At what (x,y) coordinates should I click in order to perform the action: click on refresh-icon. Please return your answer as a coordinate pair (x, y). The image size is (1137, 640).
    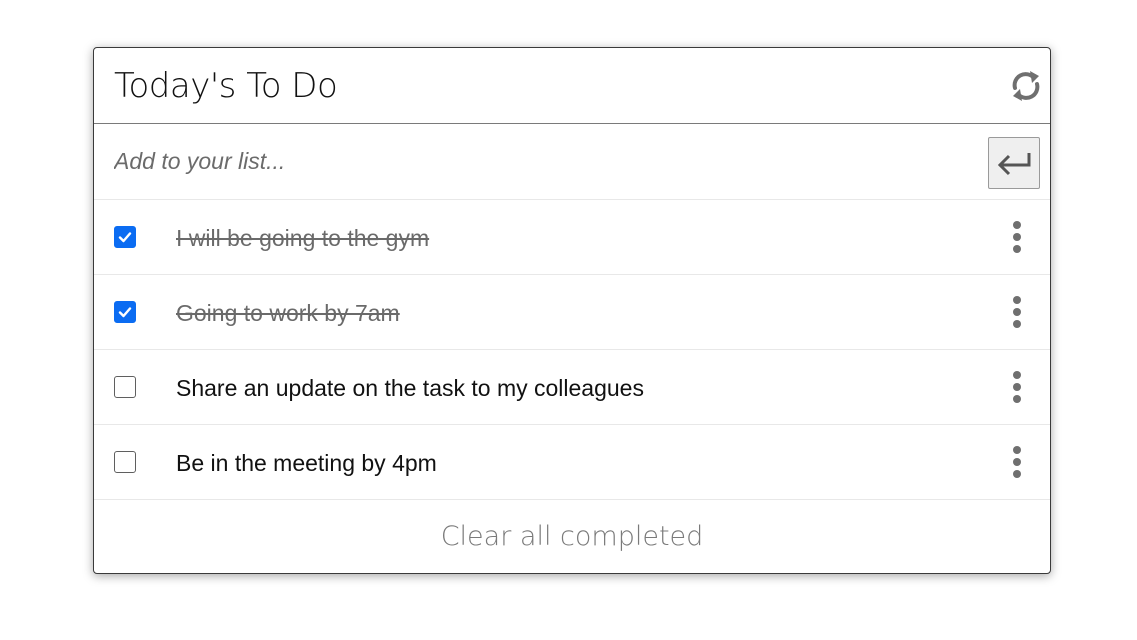
    Looking at the image, I should click on (1026, 86).